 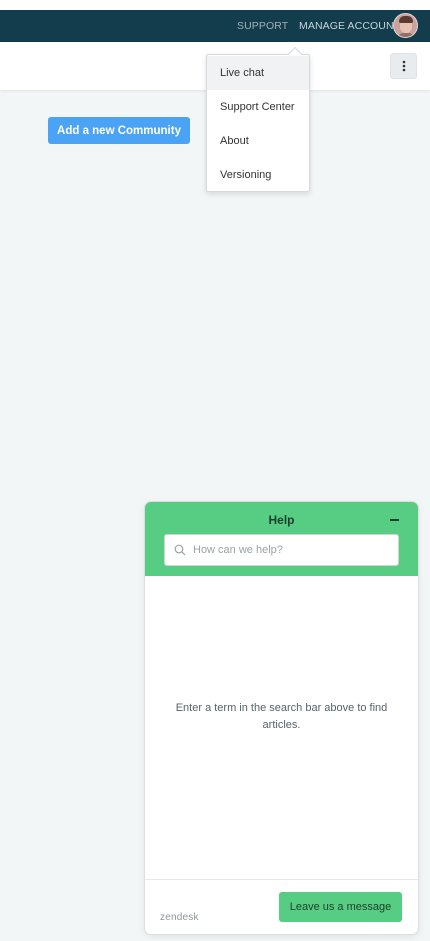 I want to click on more-options-button, so click(x=403, y=66).